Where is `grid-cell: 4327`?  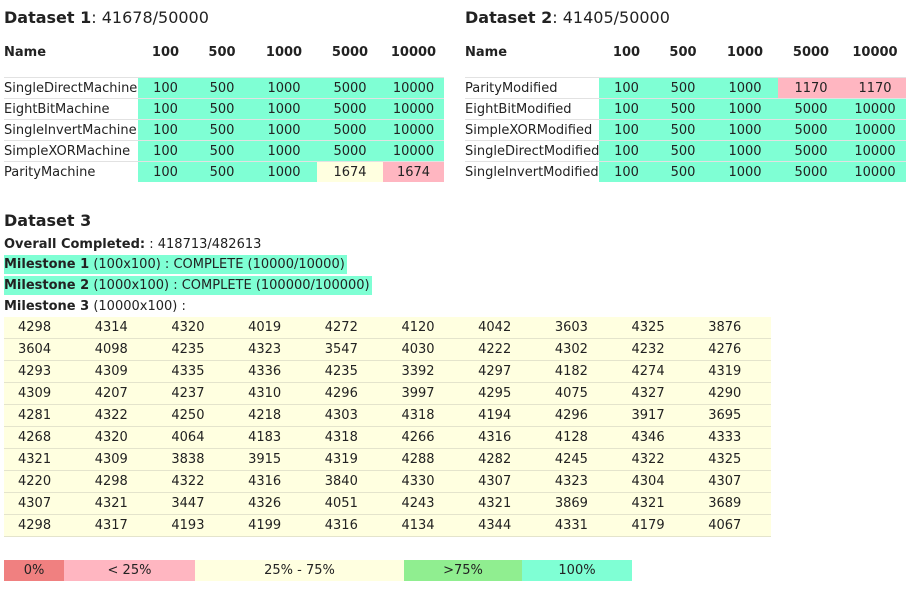
grid-cell: 4327 is located at coordinates (656, 393).